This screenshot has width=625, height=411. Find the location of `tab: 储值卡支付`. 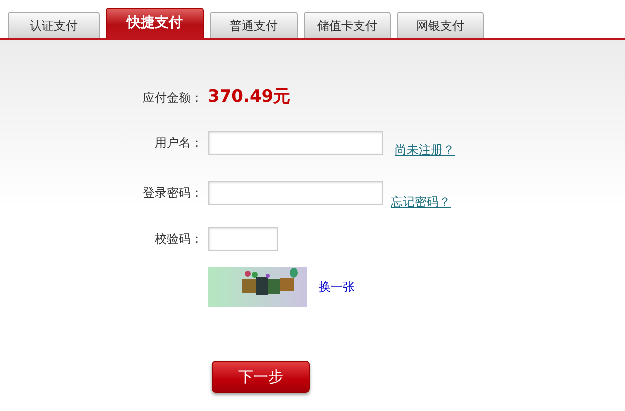

tab: 储值卡支付 is located at coordinates (347, 25).